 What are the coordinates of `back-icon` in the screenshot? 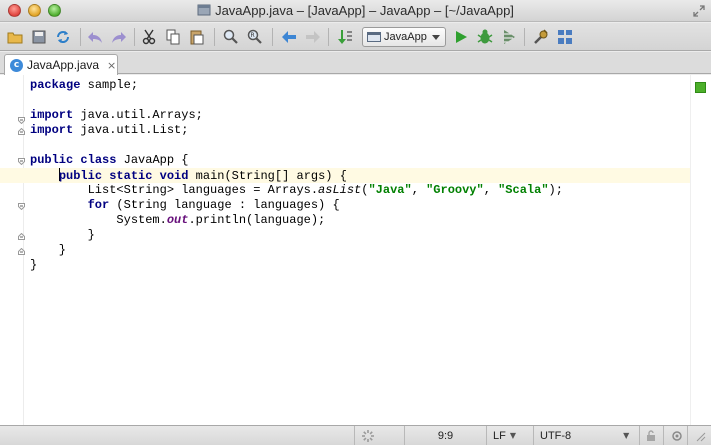 It's located at (289, 37).